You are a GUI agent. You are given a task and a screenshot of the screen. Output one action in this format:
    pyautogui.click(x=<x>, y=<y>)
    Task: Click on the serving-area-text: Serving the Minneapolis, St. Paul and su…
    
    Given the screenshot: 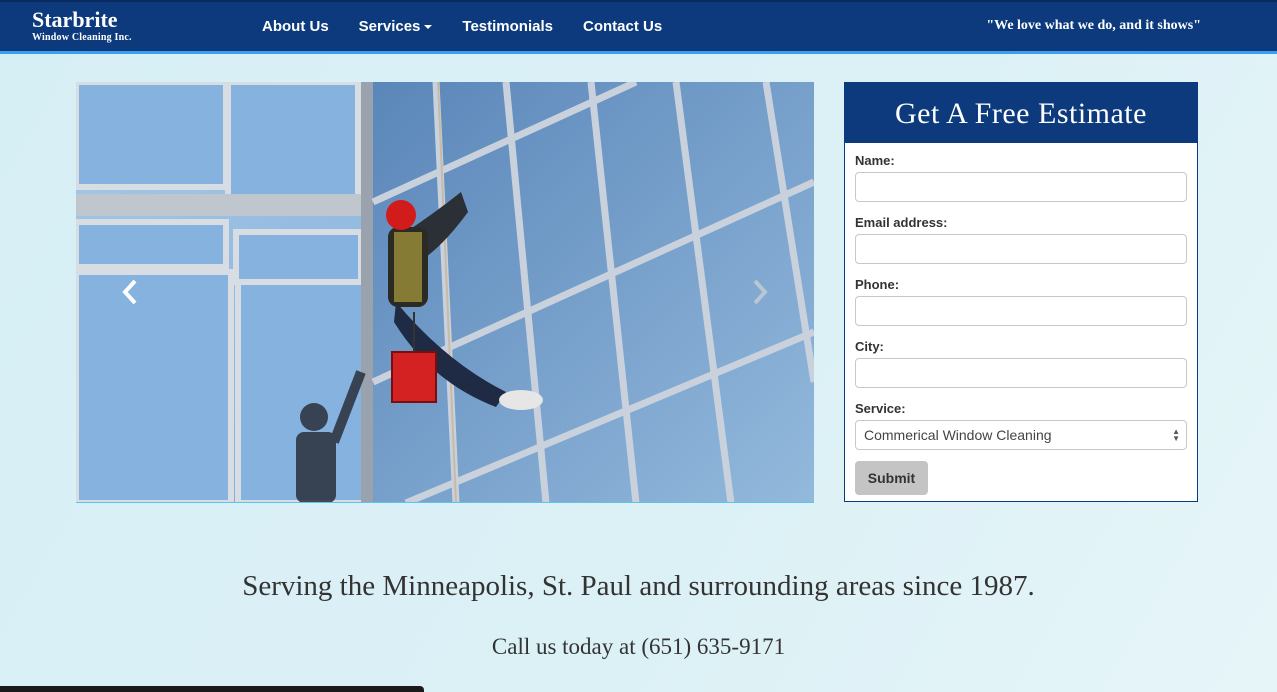 What is the action you would take?
    pyautogui.click(x=638, y=586)
    